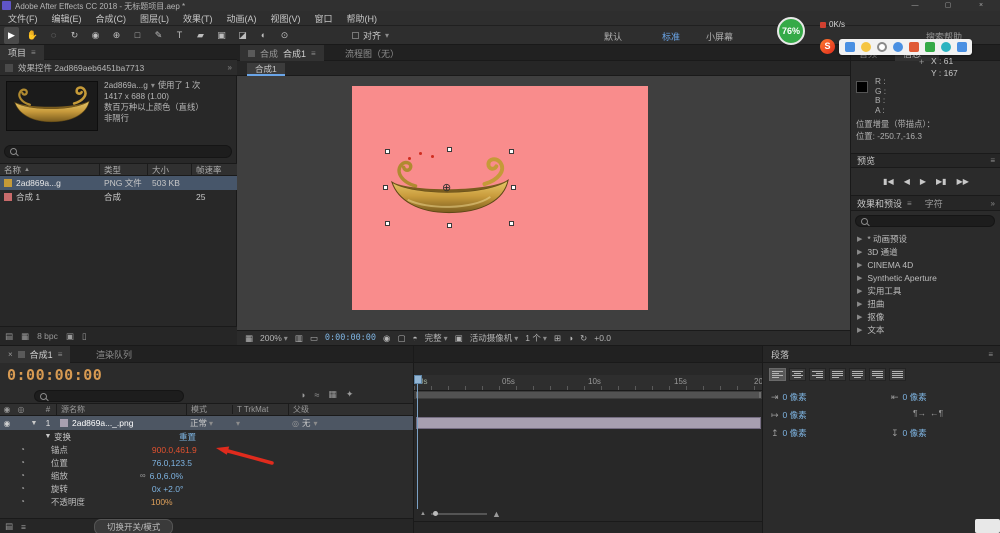  Describe the element at coordinates (850, 47) in the screenshot. I see `chat-icon` at that location.